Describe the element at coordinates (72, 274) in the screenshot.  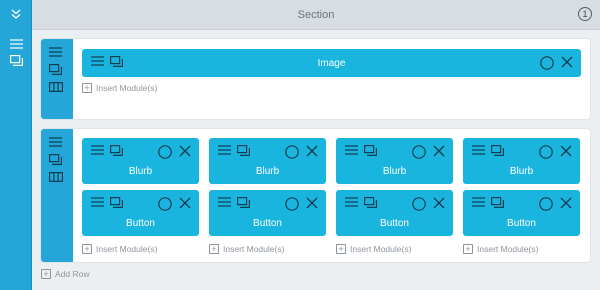
I see `add-row-label: Add Row` at that location.